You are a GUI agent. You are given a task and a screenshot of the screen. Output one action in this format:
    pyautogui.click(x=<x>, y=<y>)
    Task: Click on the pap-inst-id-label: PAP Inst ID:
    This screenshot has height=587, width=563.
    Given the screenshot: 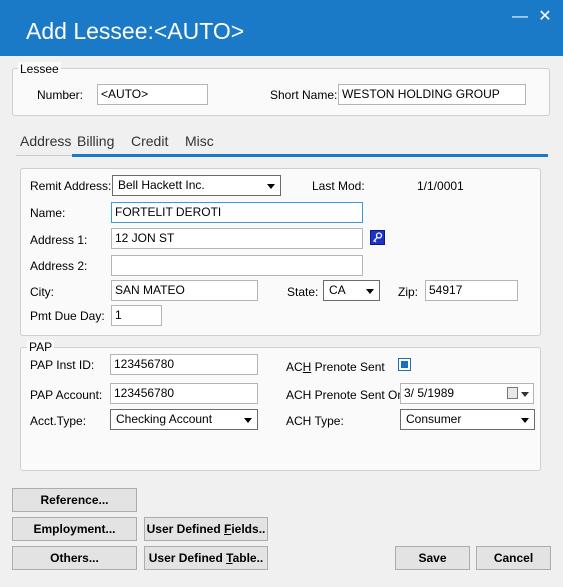 What is the action you would take?
    pyautogui.click(x=62, y=365)
    